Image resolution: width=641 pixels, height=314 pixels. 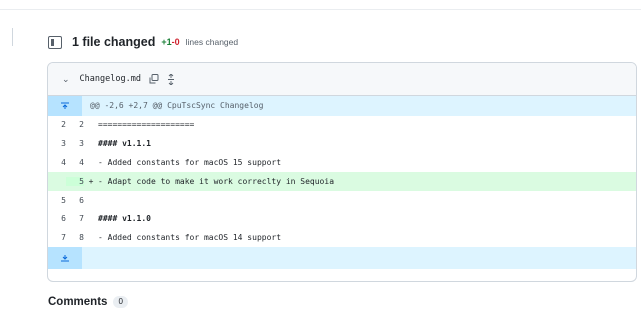 What do you see at coordinates (57, 124) in the screenshot?
I see `old-line-number: 2` at bounding box center [57, 124].